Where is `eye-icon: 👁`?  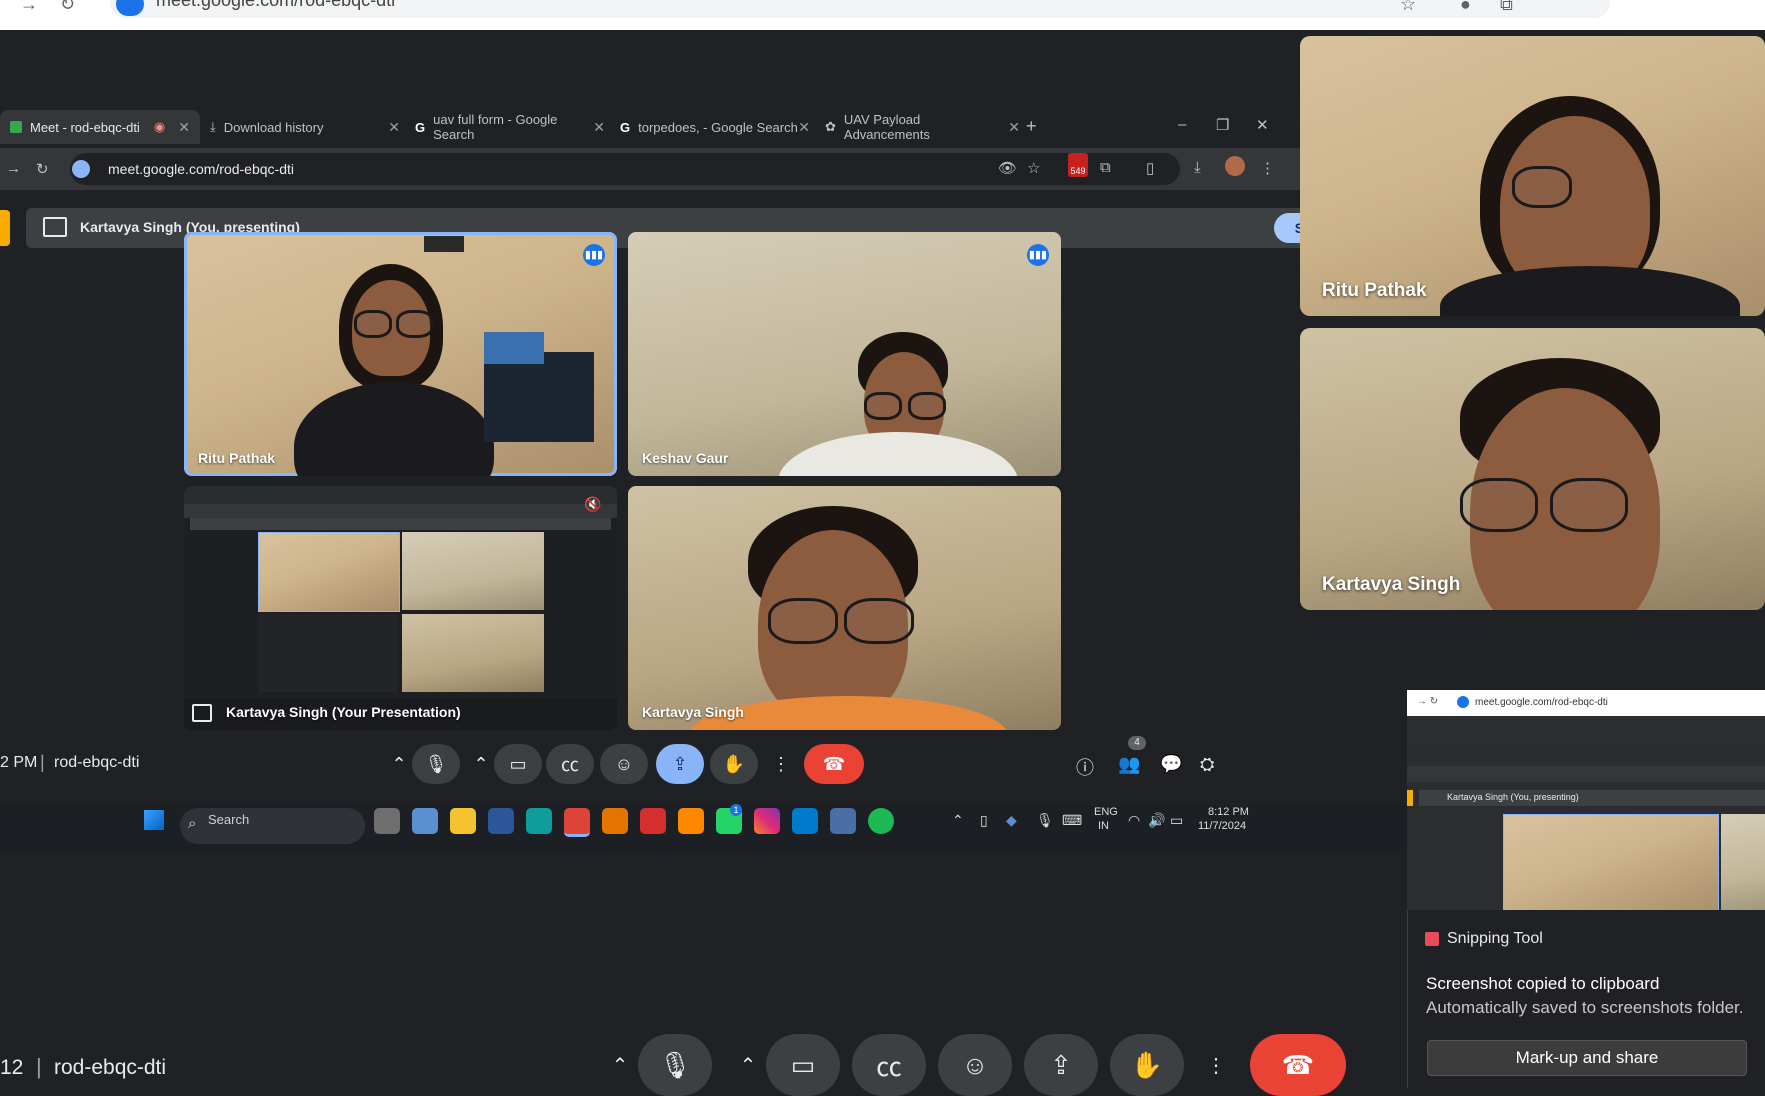 eye-icon: 👁 is located at coordinates (1007, 168).